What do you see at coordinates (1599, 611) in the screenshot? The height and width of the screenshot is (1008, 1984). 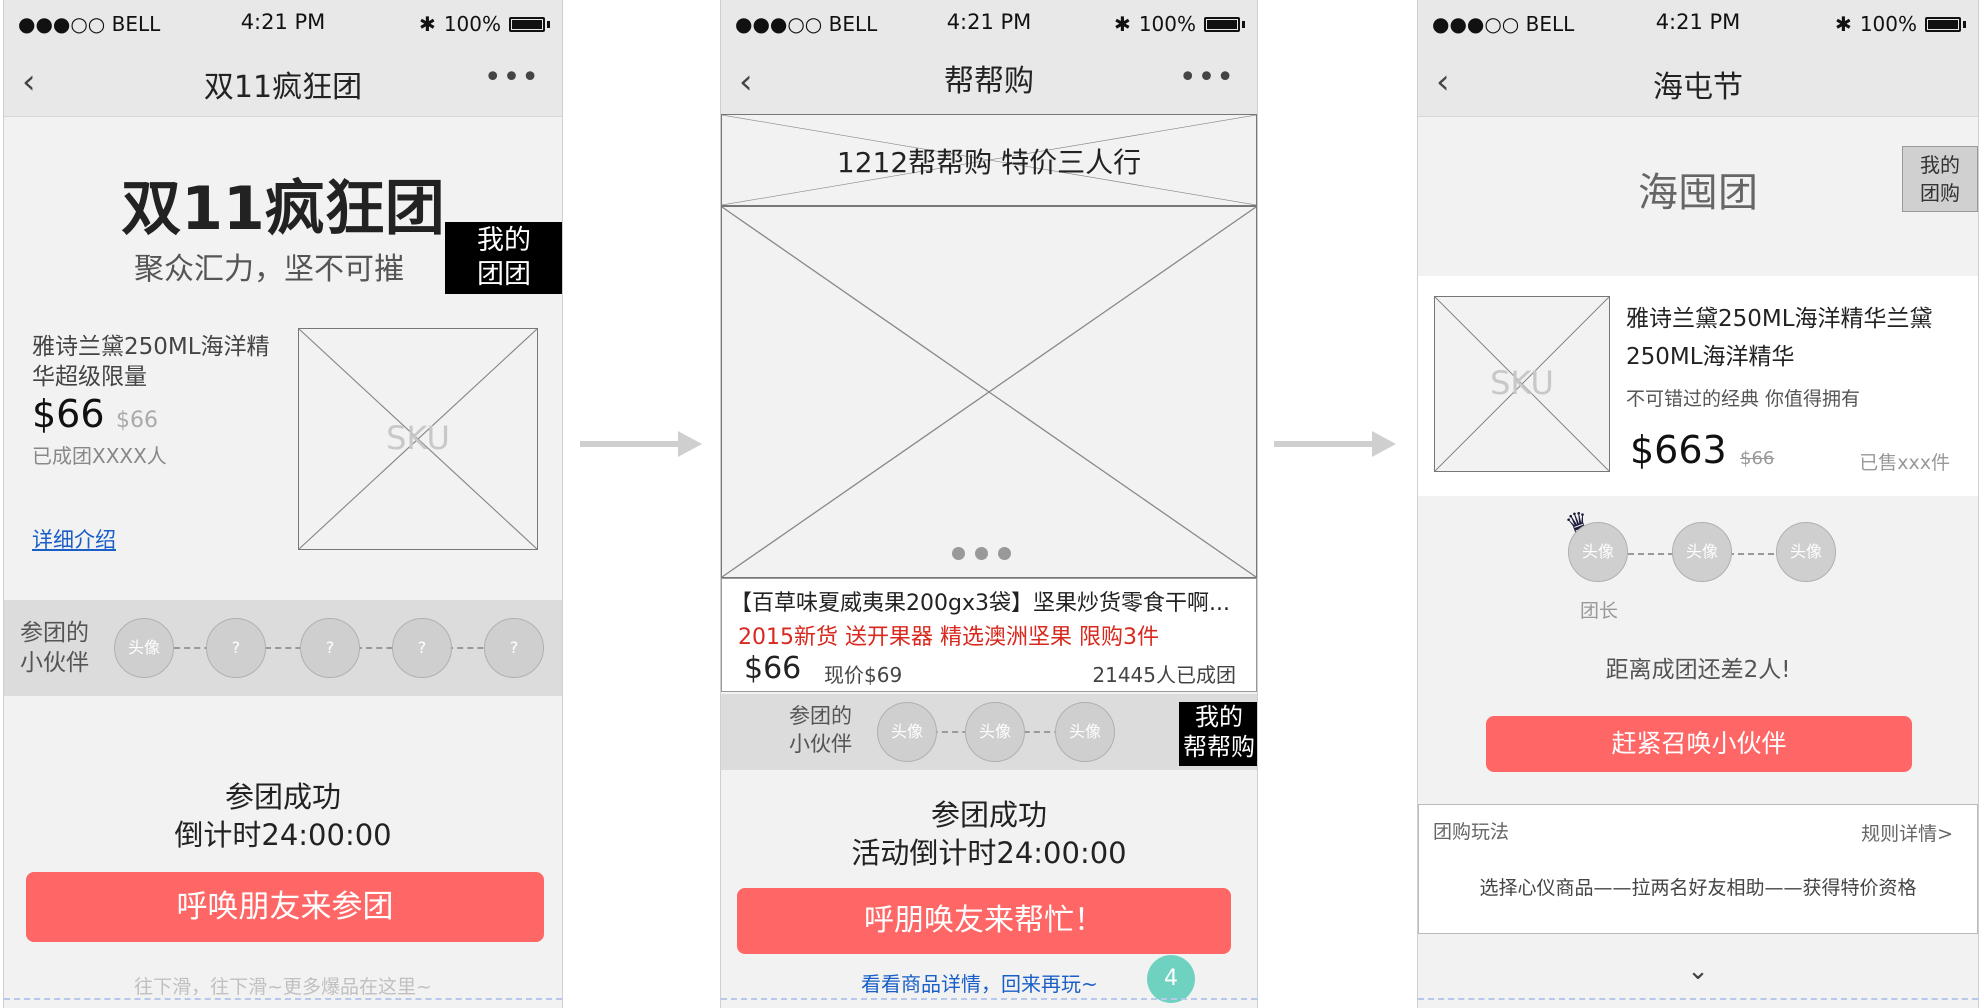 I see `leader-label: 团长` at bounding box center [1599, 611].